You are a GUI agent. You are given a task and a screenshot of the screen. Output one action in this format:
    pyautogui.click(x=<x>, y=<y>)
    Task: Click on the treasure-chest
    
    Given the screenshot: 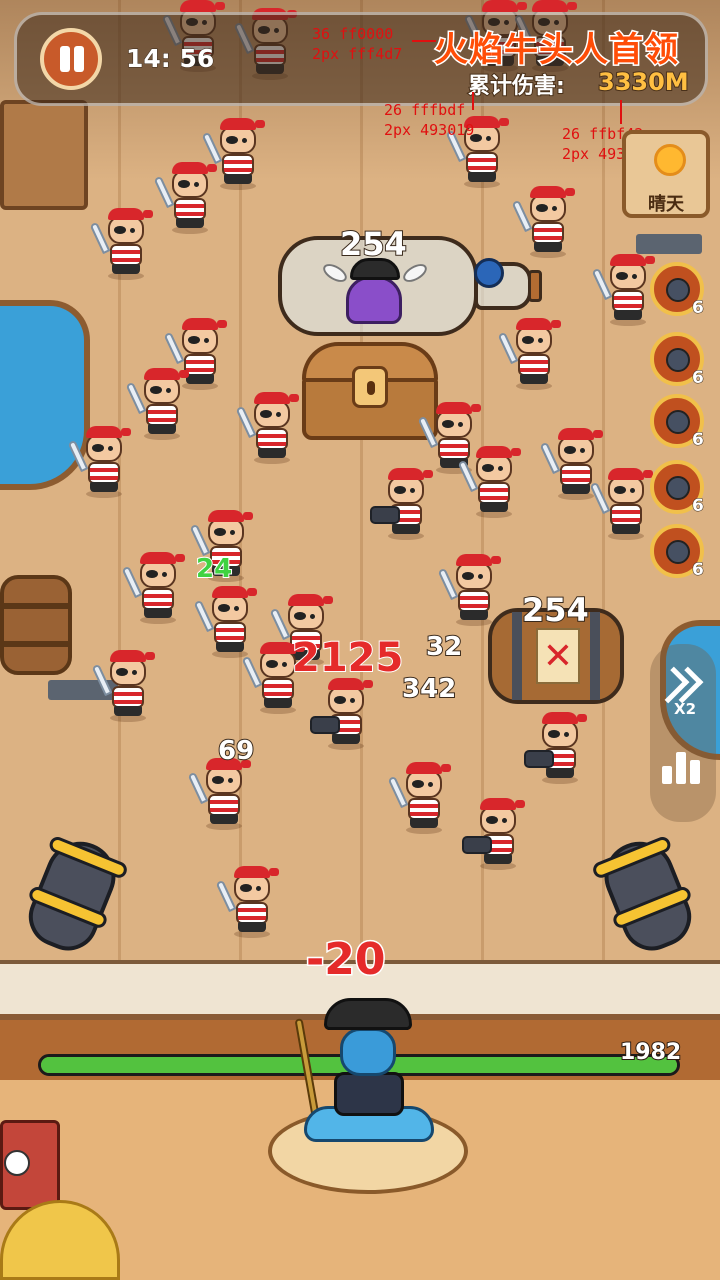 What is the action you would take?
    pyautogui.click(x=370, y=391)
    